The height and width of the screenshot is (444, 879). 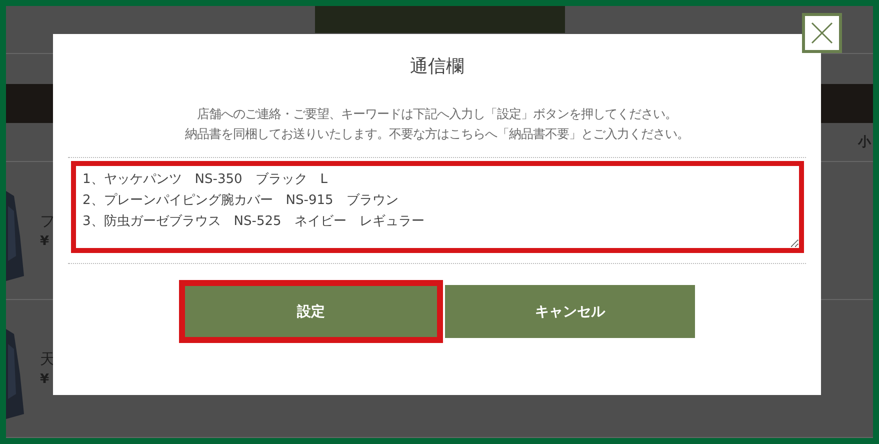 What do you see at coordinates (437, 134) in the screenshot?
I see `instruction-text: 納品書を同梱してお送りいたします。不要な方はこちらへ「納品書不要」とご入力ください。` at bounding box center [437, 134].